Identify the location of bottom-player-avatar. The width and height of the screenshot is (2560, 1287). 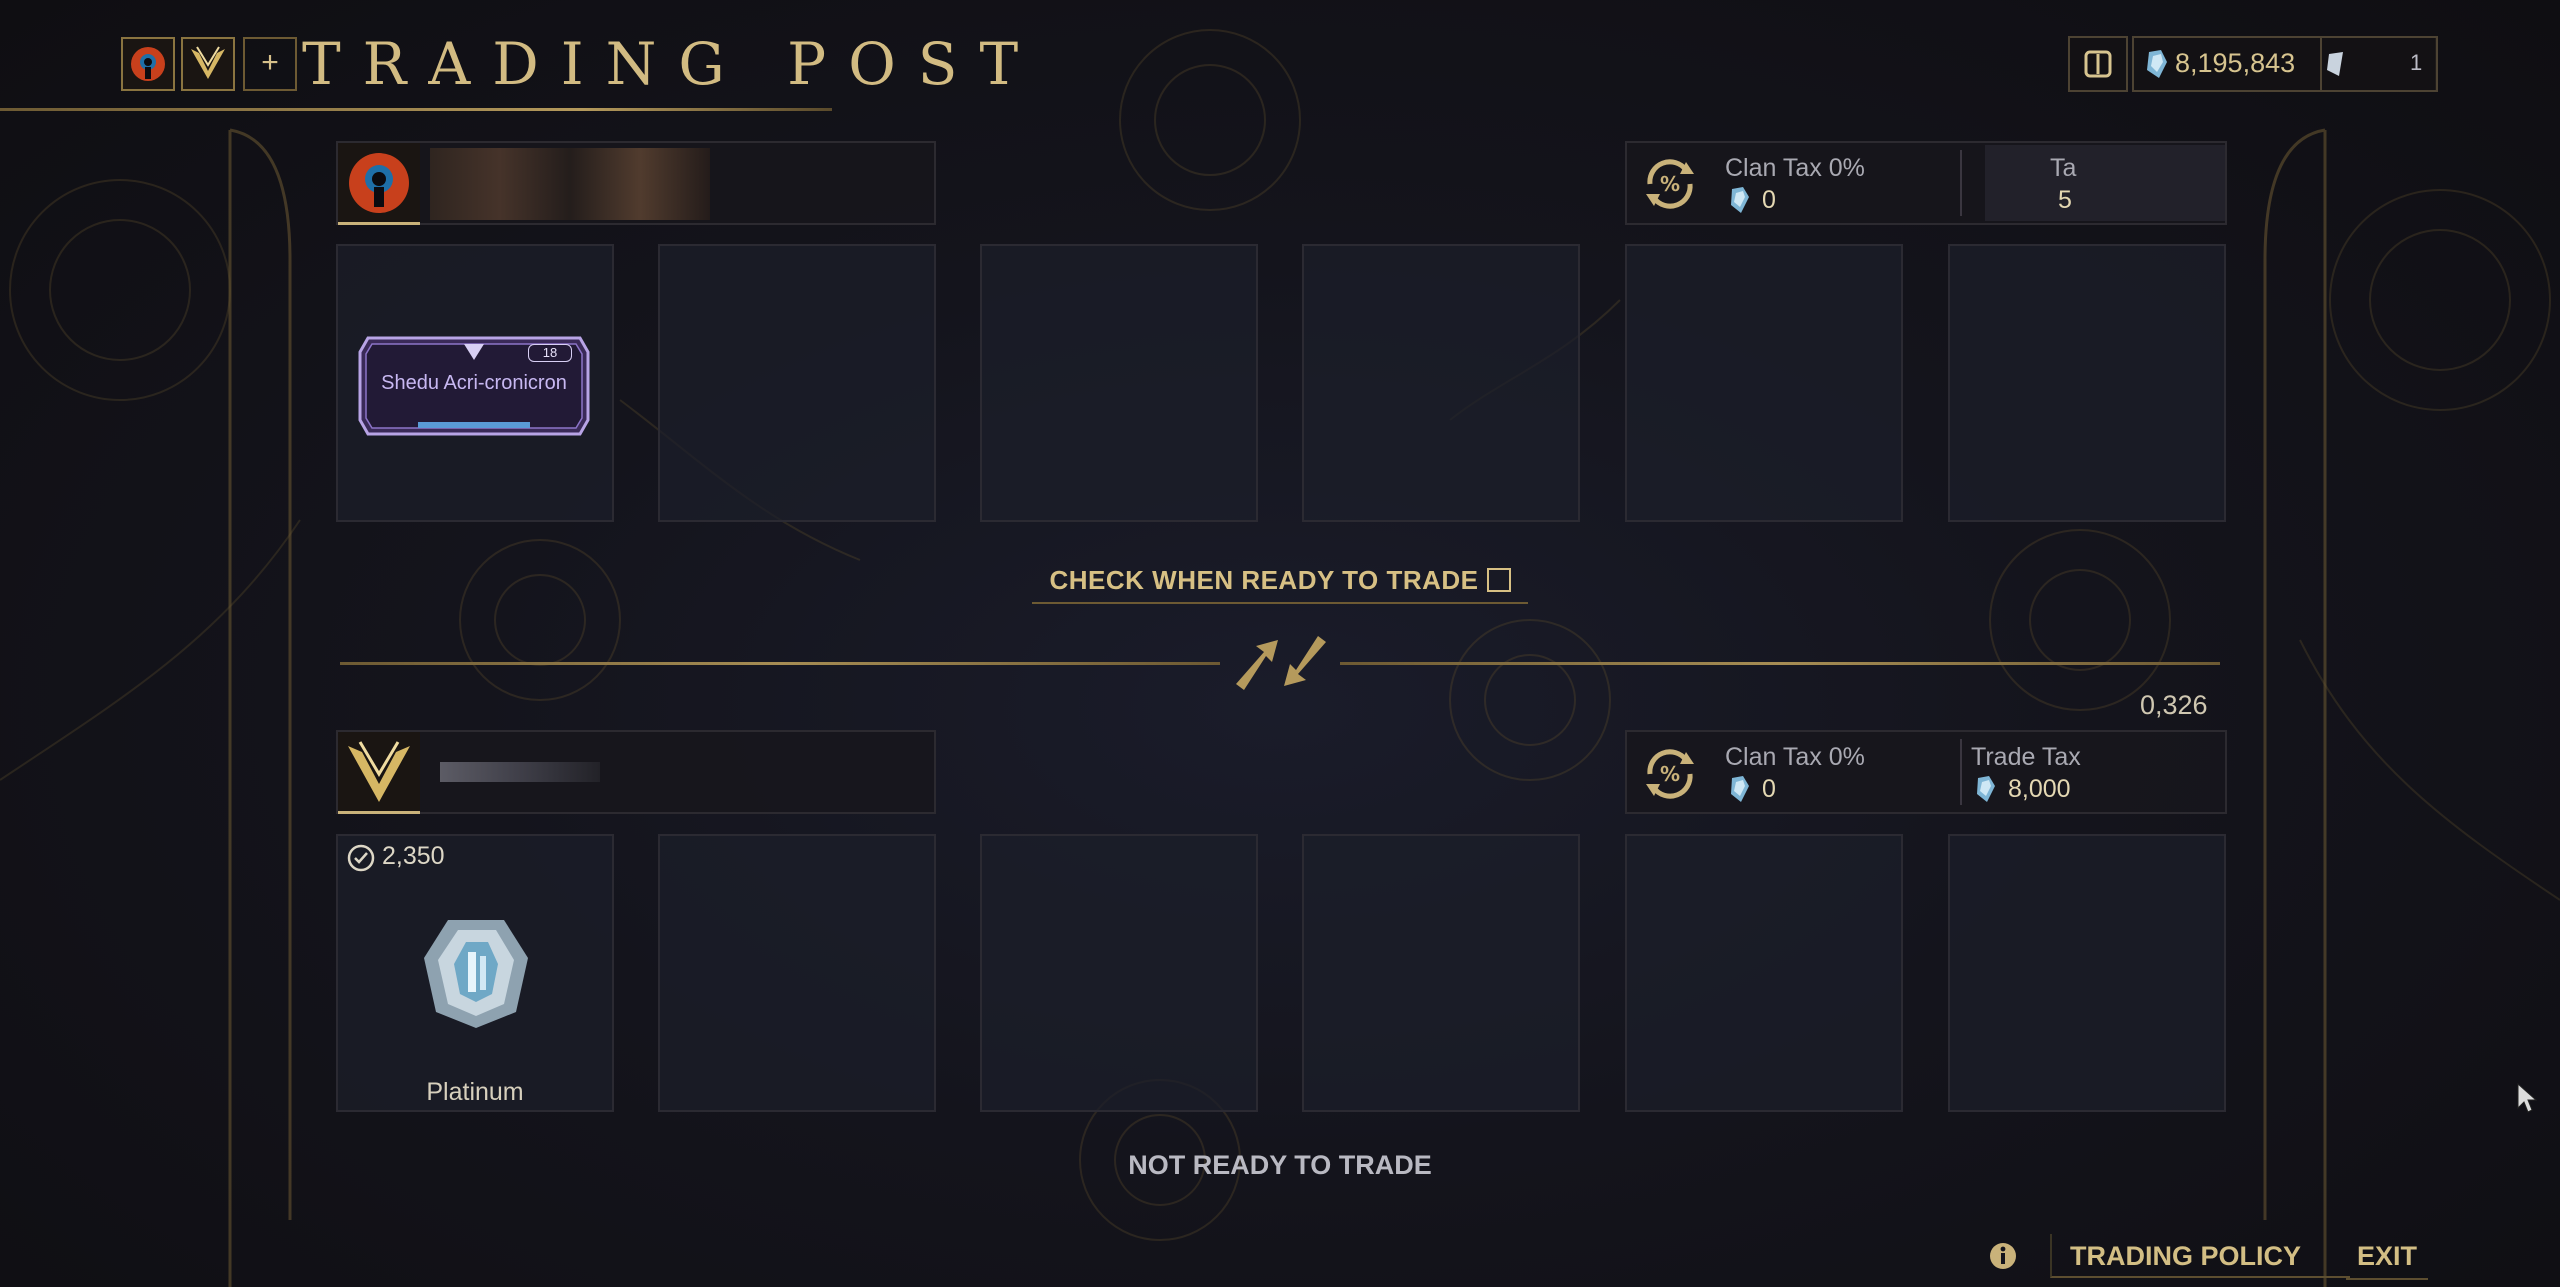
(379, 773).